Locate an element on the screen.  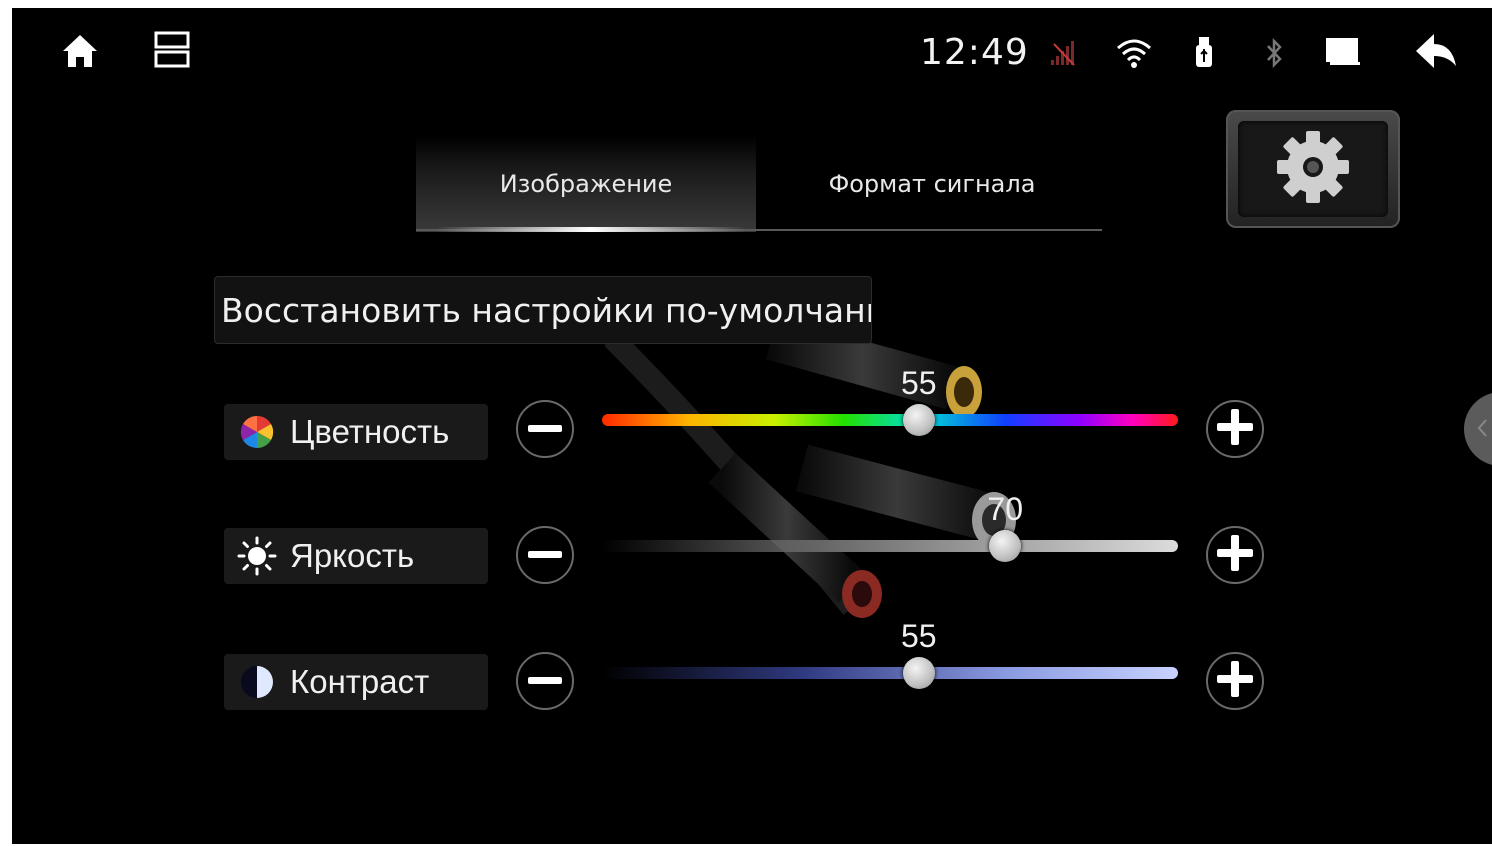
tab-bar: Изображение Формат сигнала is located at coordinates (759, 184).